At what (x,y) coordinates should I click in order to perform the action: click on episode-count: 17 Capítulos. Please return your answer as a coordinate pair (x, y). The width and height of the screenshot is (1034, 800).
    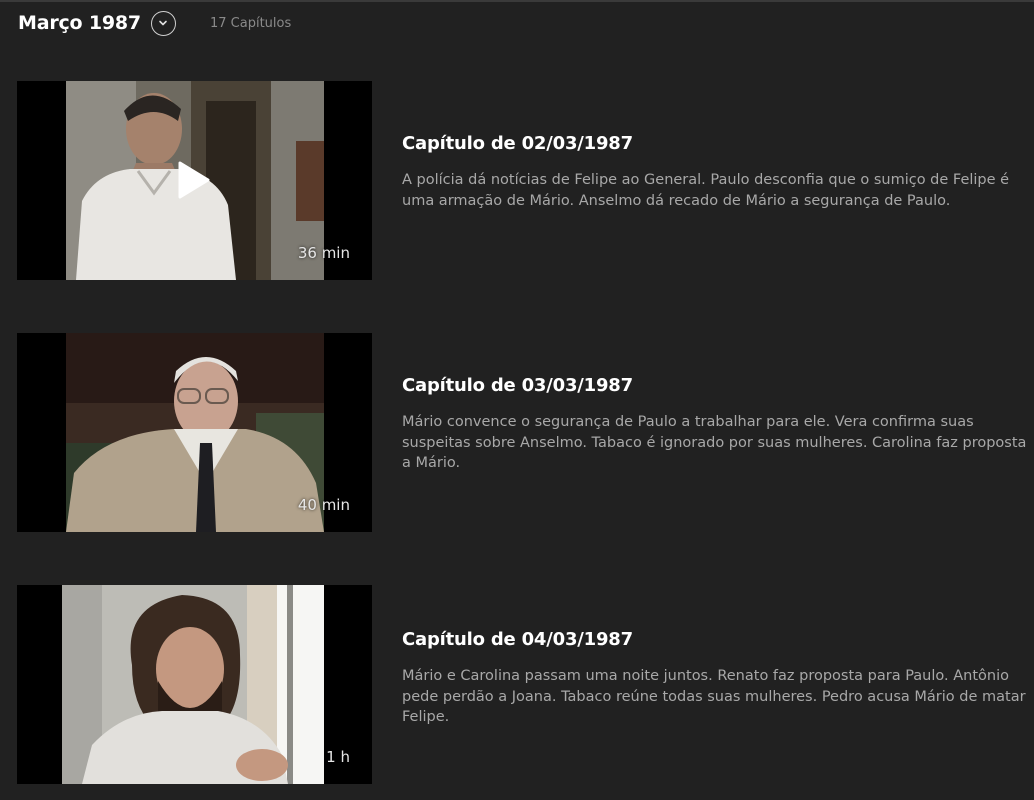
    Looking at the image, I should click on (251, 23).